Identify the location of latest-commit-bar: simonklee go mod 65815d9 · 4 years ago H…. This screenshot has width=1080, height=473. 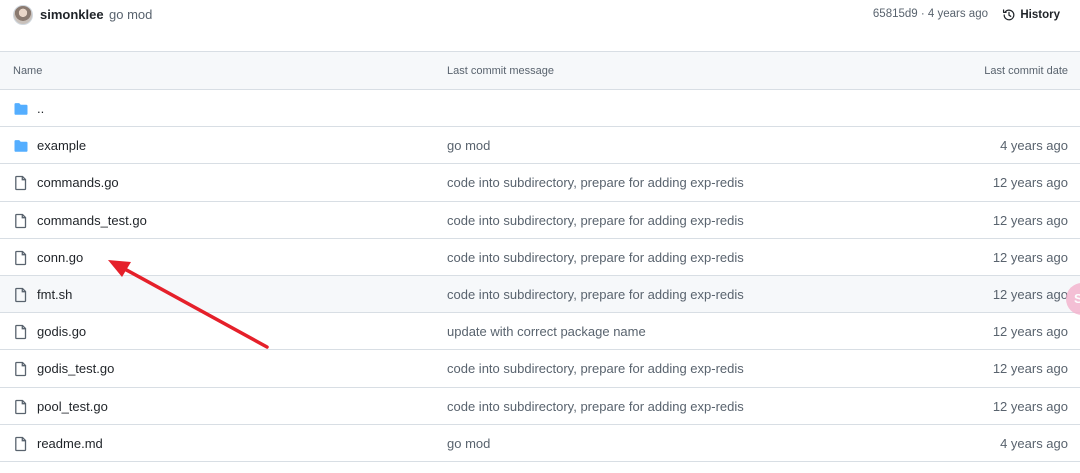
(540, 15).